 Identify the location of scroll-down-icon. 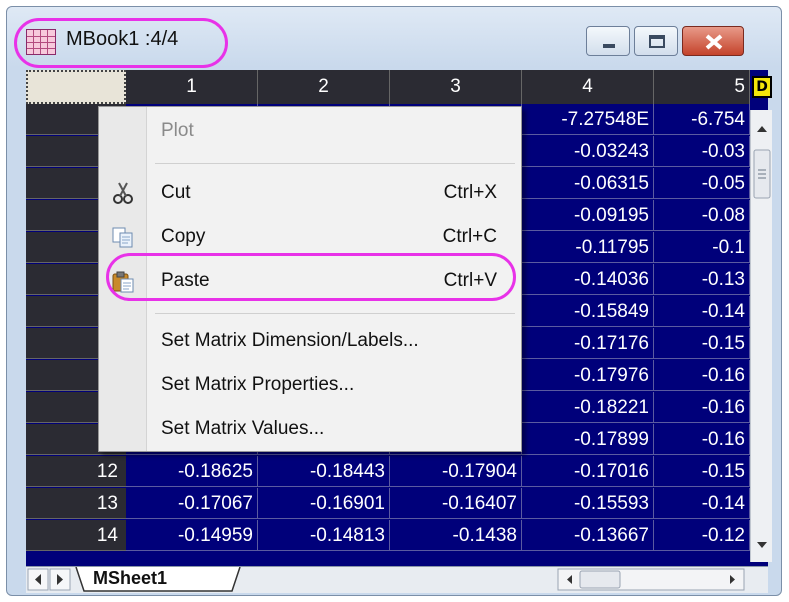
(762, 545).